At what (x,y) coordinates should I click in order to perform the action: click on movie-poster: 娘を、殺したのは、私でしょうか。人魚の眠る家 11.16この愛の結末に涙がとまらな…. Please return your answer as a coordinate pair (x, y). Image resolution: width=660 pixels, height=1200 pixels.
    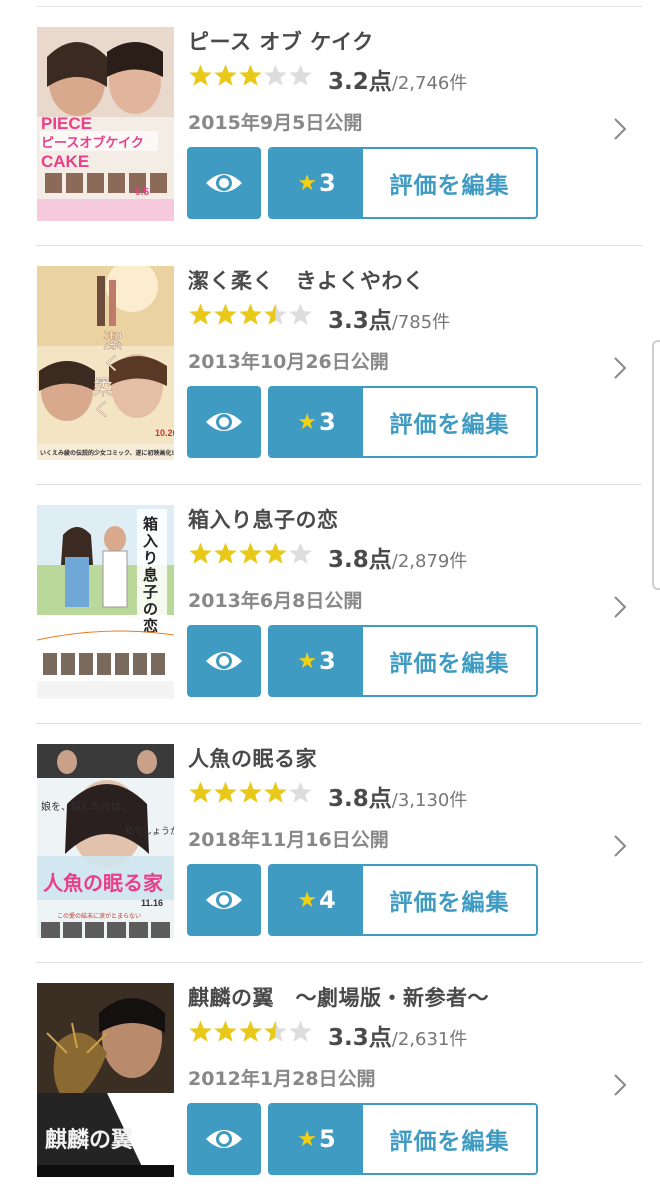
    Looking at the image, I should click on (105, 841).